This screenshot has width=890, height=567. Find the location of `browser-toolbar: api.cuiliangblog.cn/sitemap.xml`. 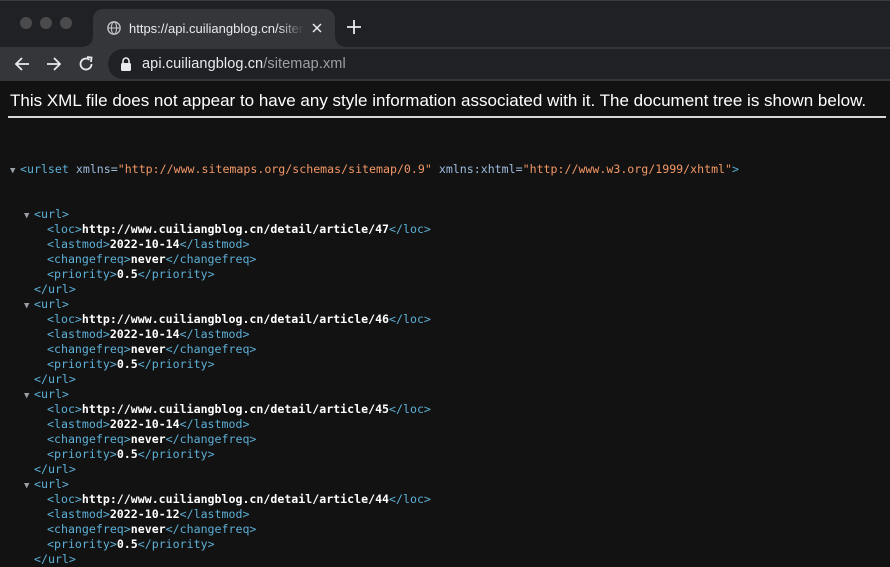

browser-toolbar: api.cuiliangblog.cn/sitemap.xml is located at coordinates (445, 64).